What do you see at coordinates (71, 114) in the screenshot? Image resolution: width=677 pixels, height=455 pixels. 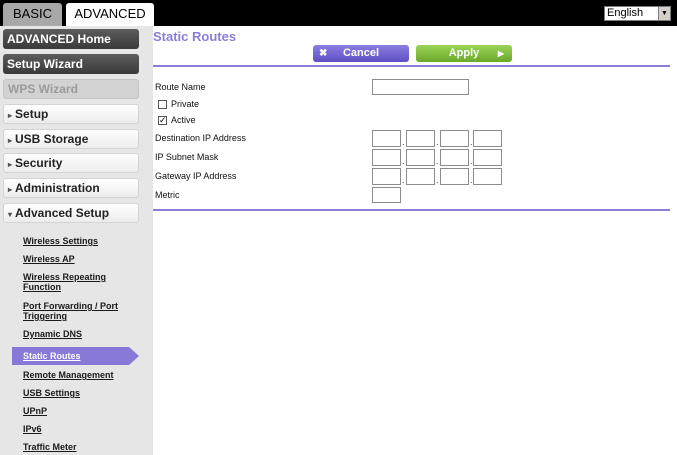 I see `sidebar-item-setup: ▸ Setup` at bounding box center [71, 114].